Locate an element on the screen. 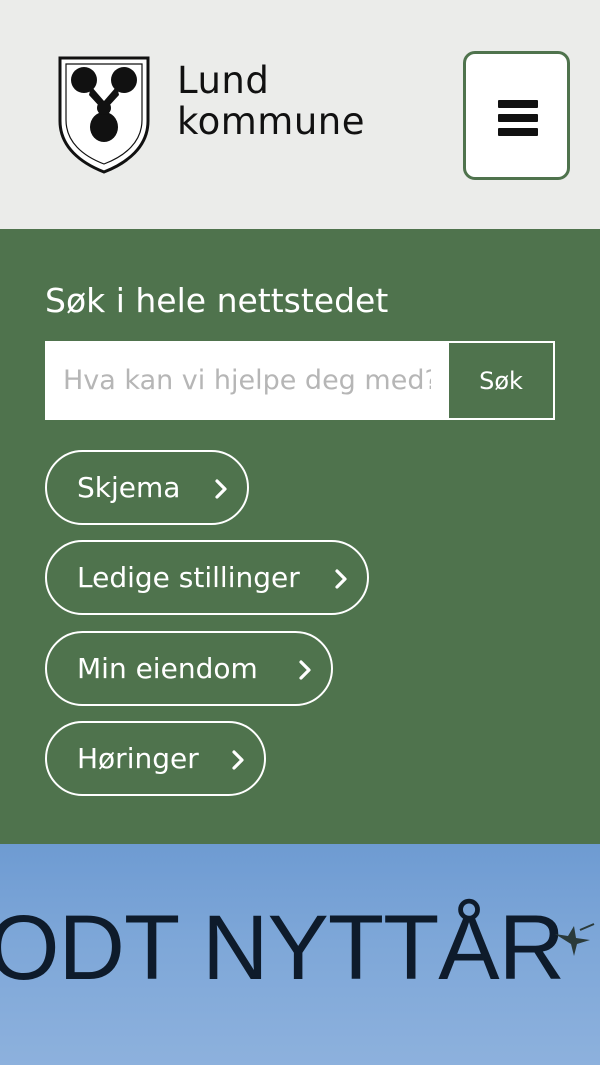 This screenshot has height=1065, width=600. logo-wordmark: Lund kommune is located at coordinates (271, 101).